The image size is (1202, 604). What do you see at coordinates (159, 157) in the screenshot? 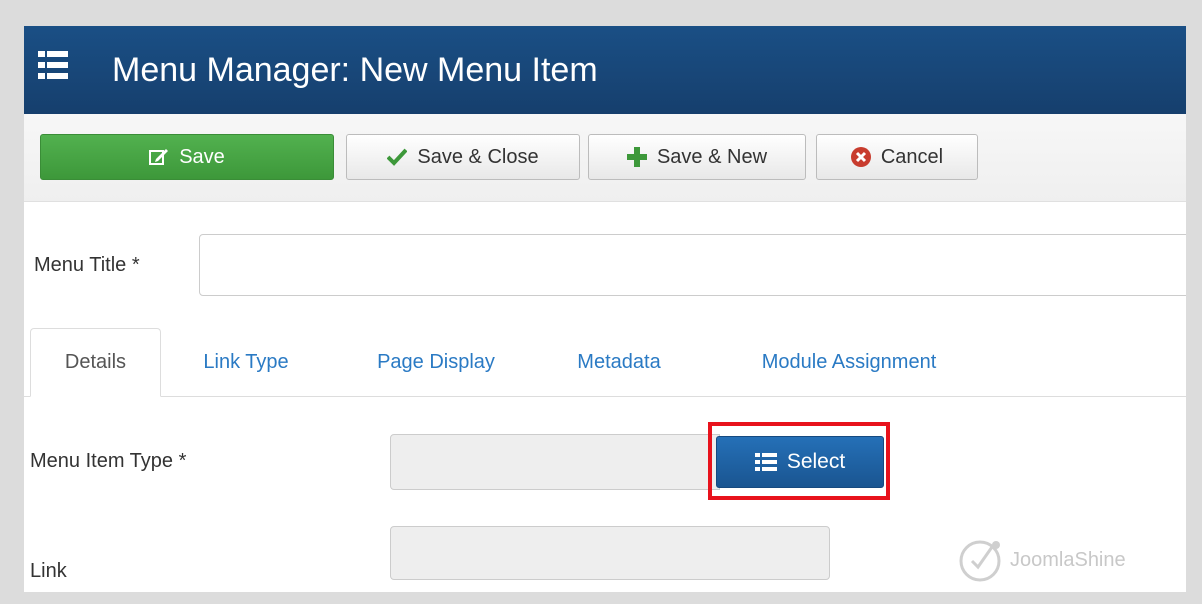
I see `edit-icon` at bounding box center [159, 157].